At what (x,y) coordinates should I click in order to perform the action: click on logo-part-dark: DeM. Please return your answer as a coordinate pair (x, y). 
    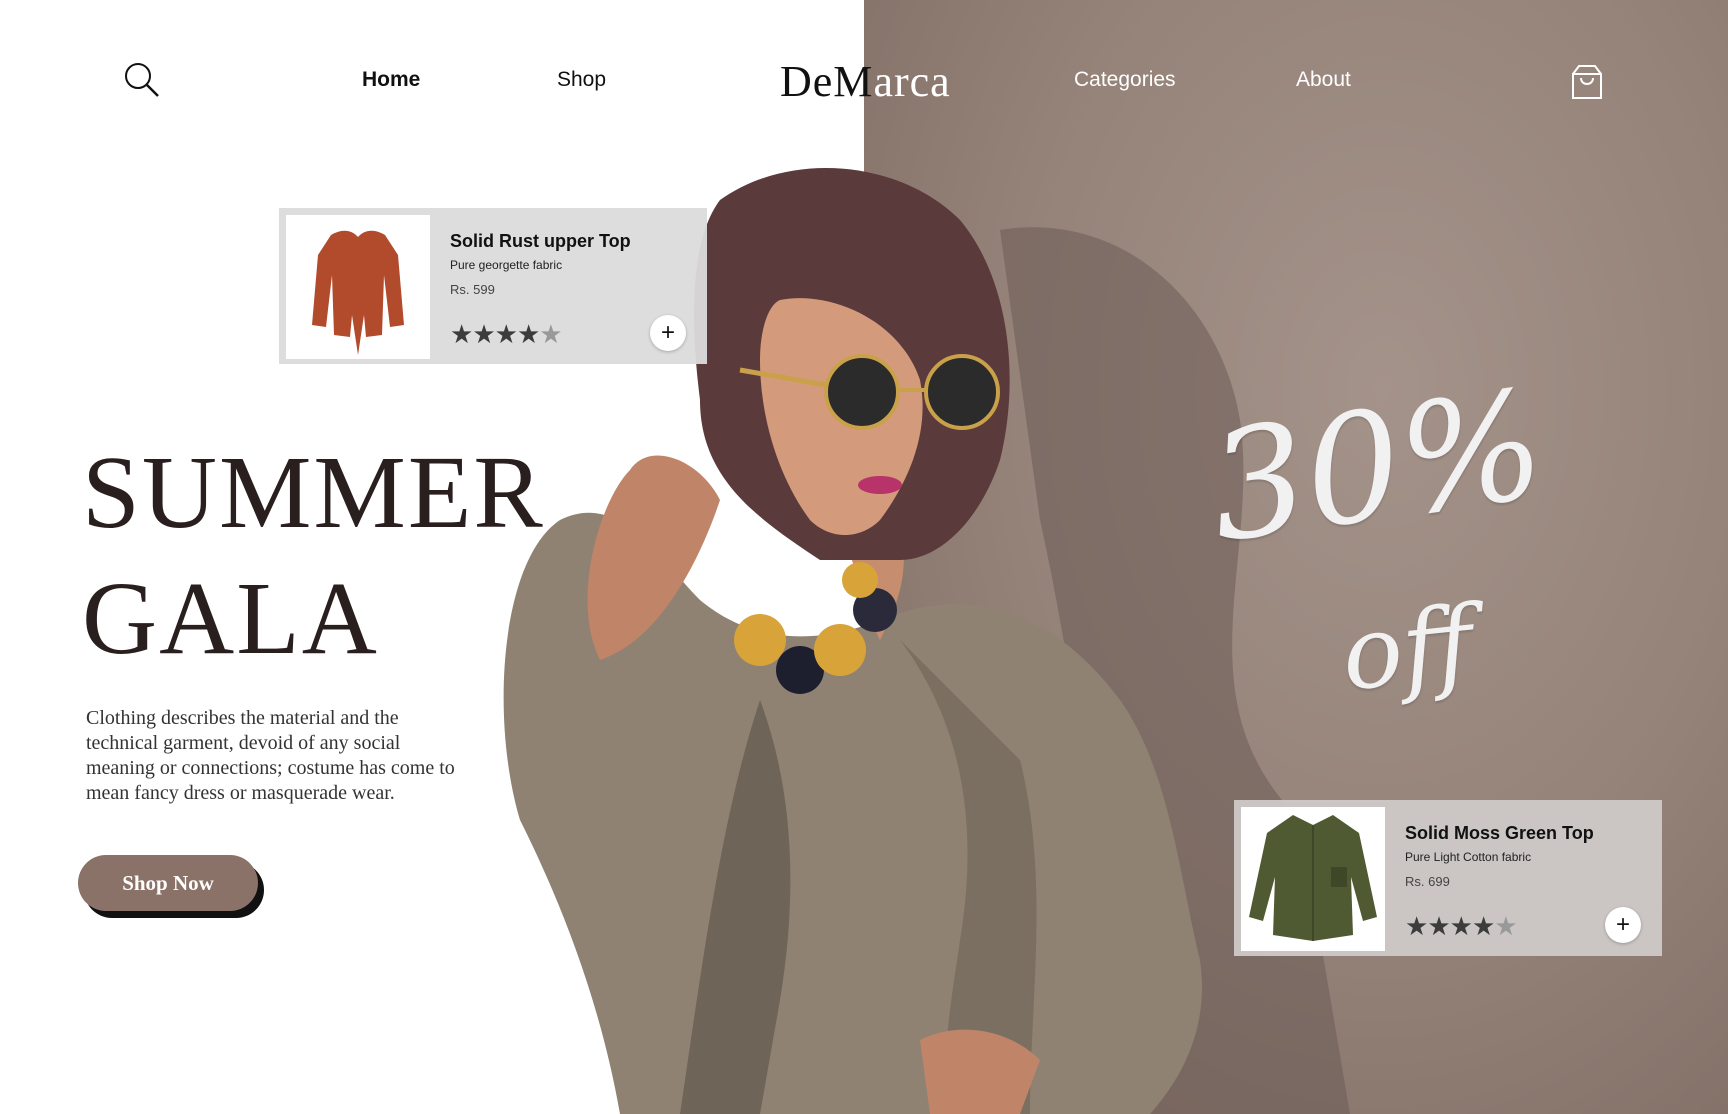
    Looking at the image, I should click on (827, 81).